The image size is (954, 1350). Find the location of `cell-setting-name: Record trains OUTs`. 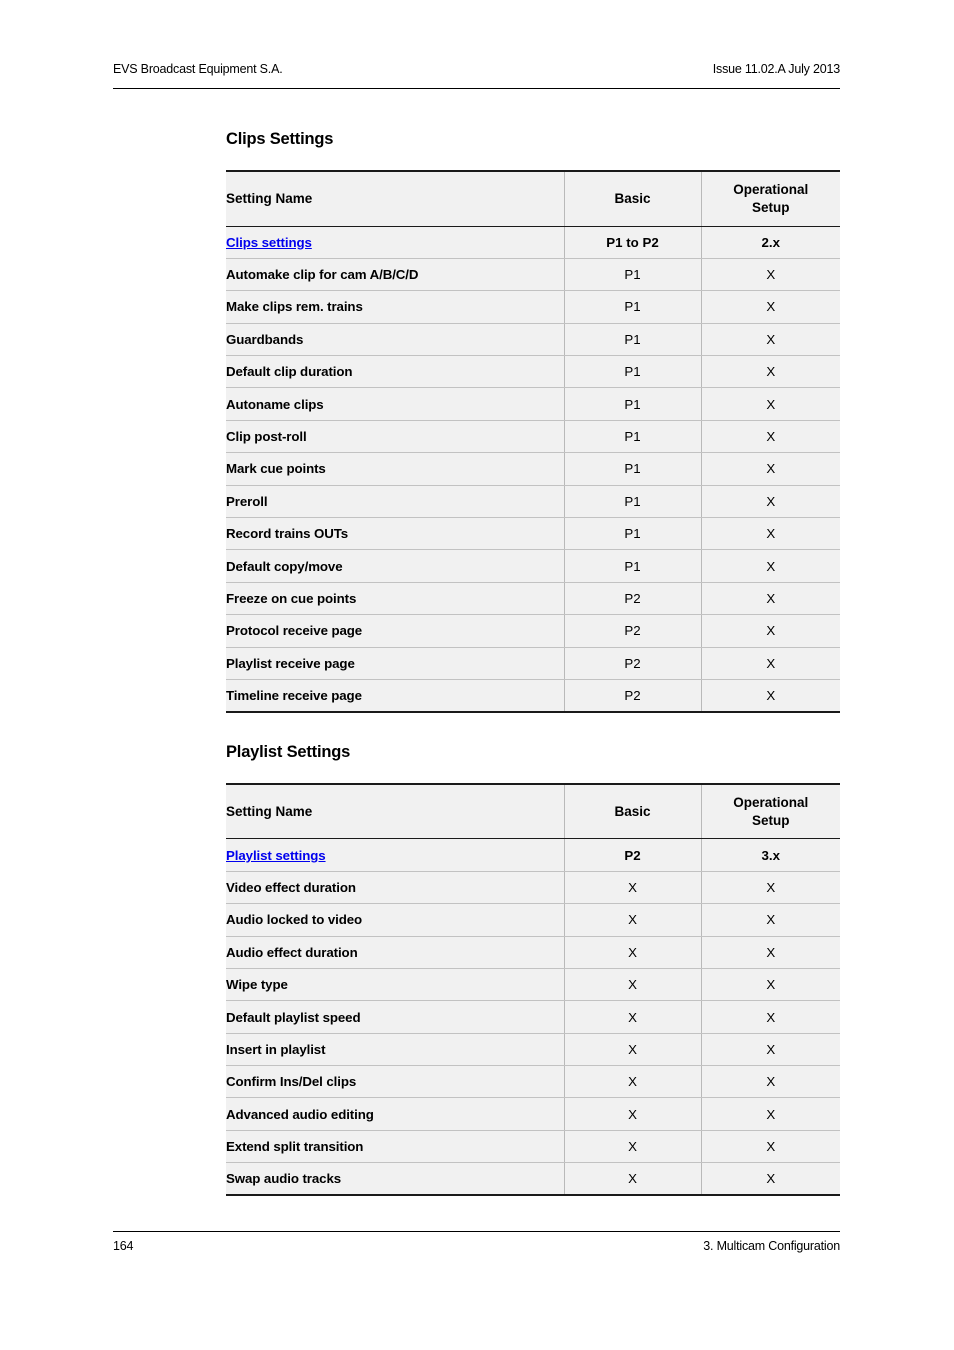

cell-setting-name: Record trains OUTs is located at coordinates (395, 534).